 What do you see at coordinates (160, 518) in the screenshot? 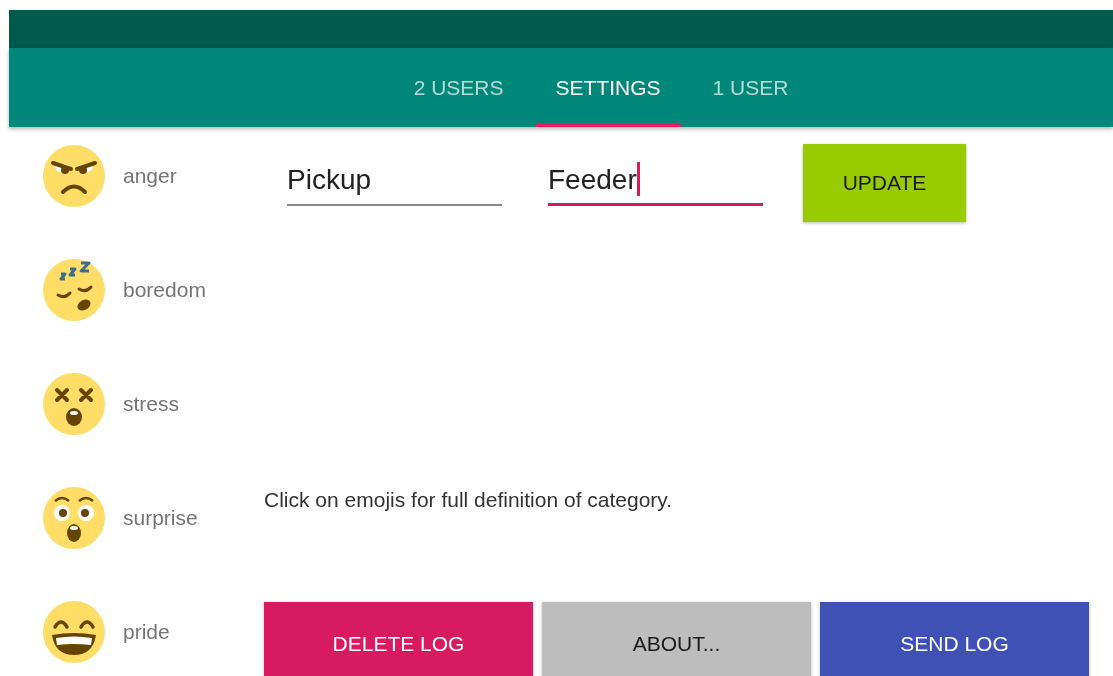
I see `emotion-label: surprise` at bounding box center [160, 518].